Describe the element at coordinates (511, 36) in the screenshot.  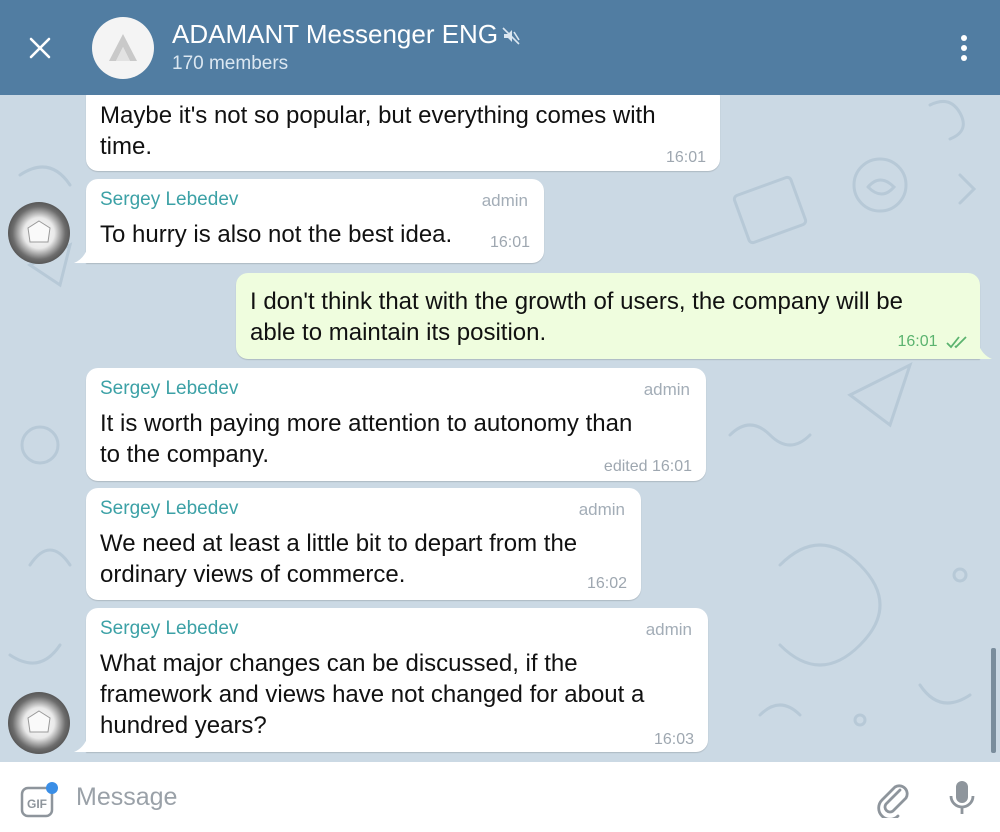
I see `muted-icon` at that location.